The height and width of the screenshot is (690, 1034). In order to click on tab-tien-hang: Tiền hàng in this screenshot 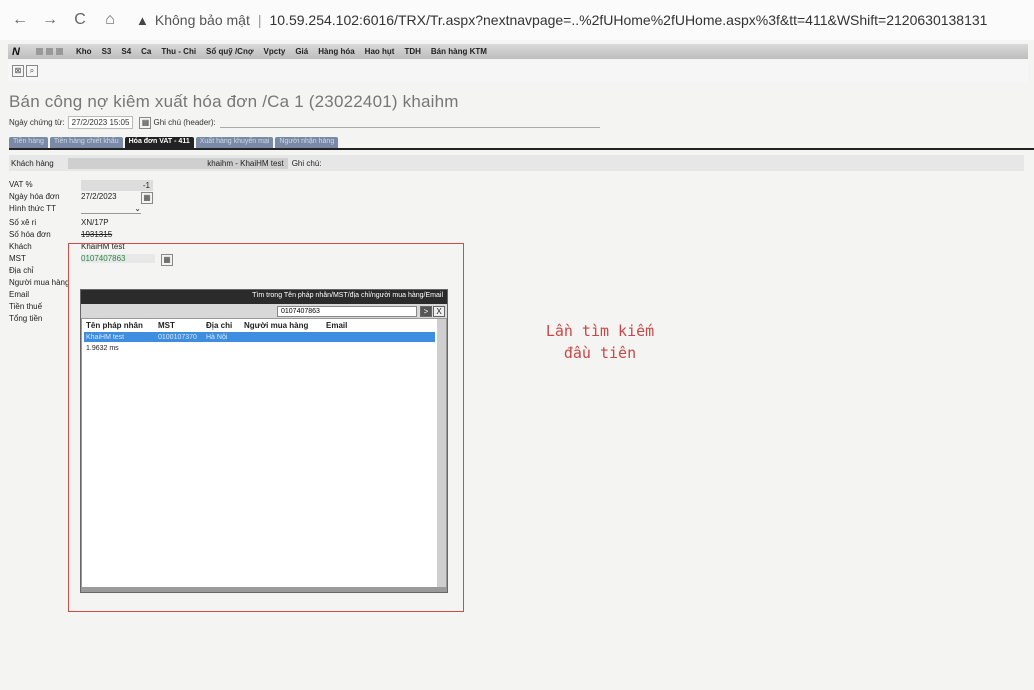, I will do `click(28, 142)`.